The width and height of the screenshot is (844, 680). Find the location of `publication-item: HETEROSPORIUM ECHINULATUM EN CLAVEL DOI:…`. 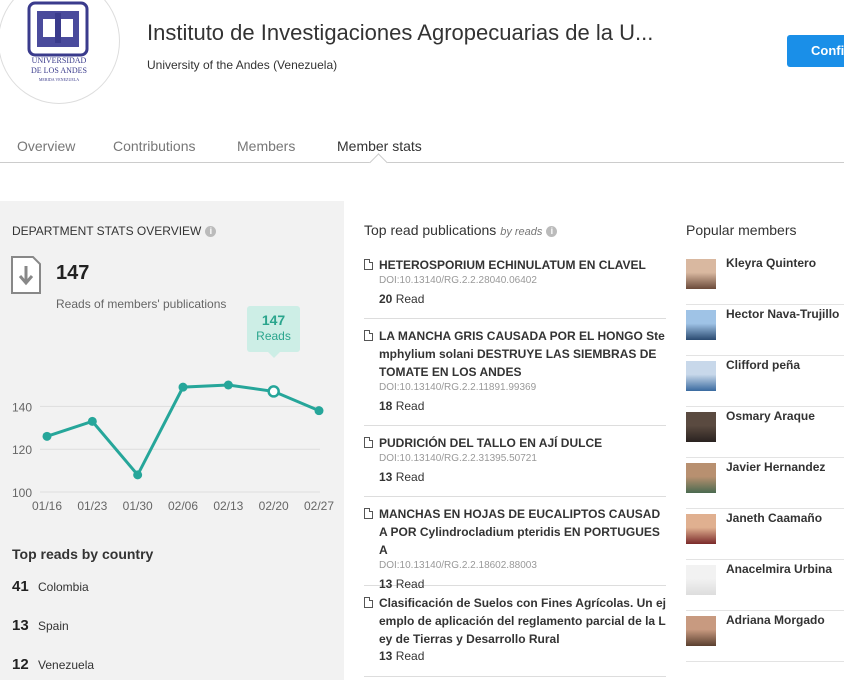

publication-item: HETEROSPORIUM ECHINULATUM EN CLAVEL DOI:… is located at coordinates (515, 287).